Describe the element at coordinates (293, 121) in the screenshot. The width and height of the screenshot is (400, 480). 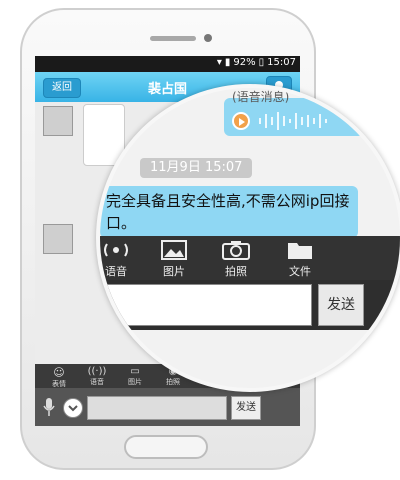
I see `voice-waveform-icon` at that location.